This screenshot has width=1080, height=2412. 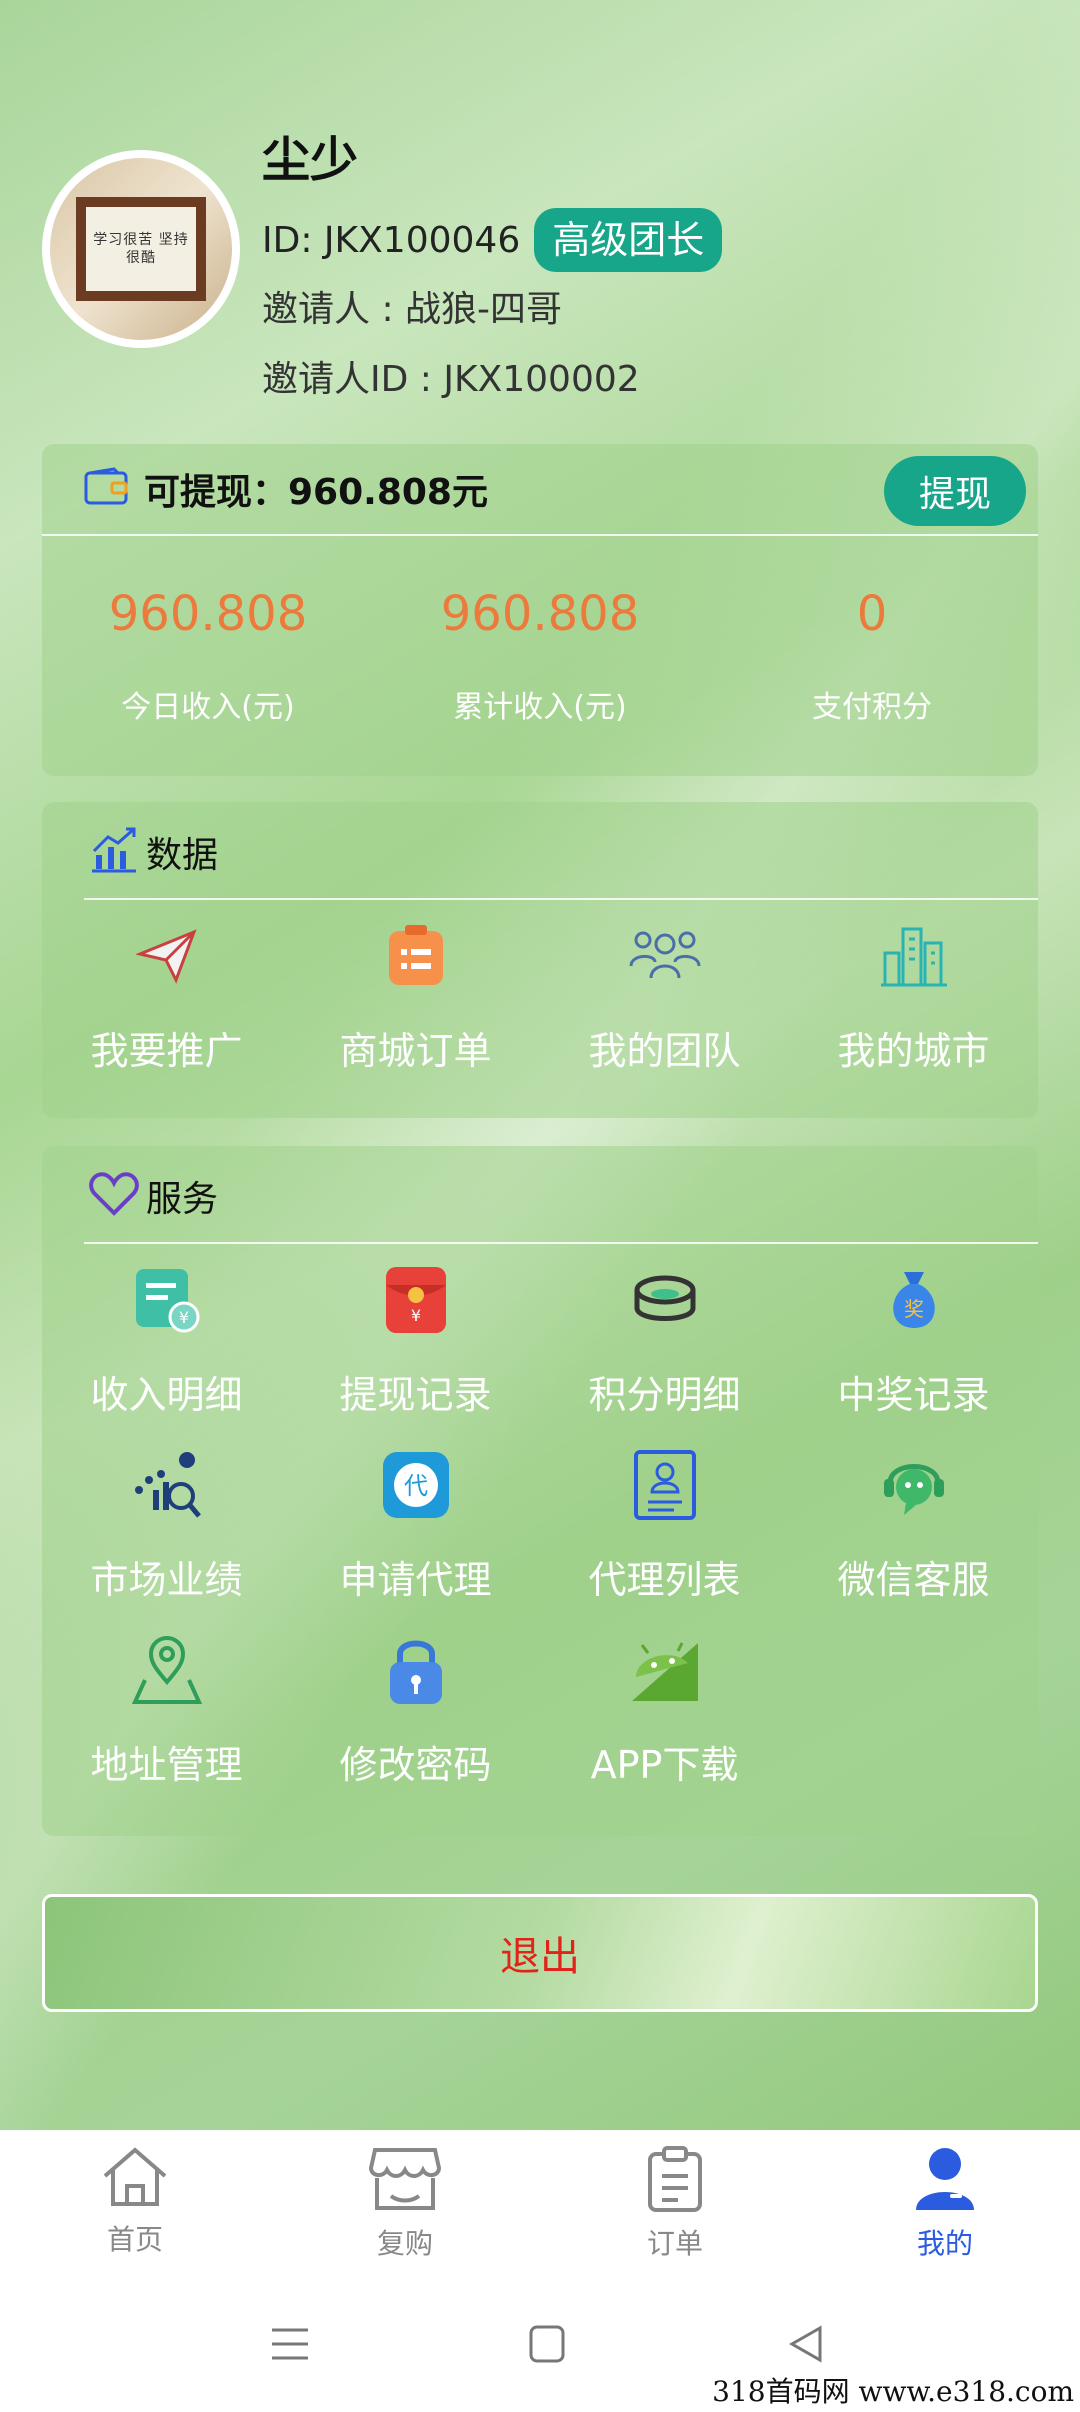 I want to click on avatar: 学习很苦 坚持很酷, so click(x=141, y=249).